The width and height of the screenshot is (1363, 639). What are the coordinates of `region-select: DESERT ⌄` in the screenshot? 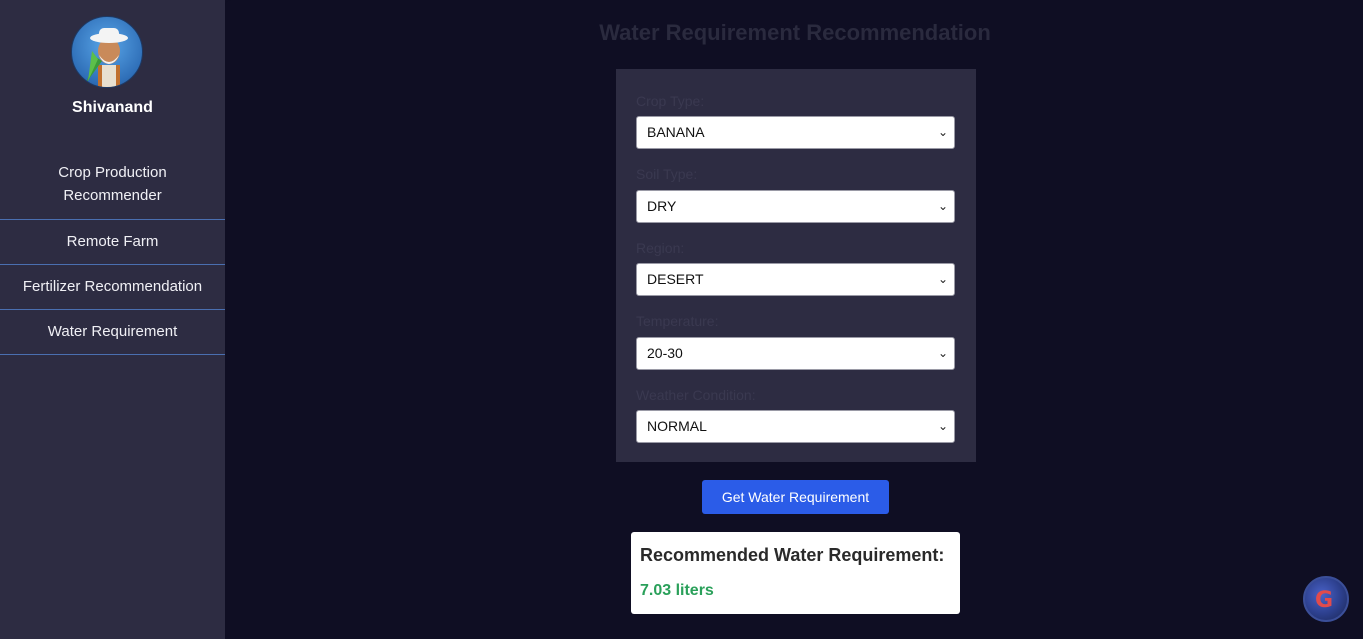 It's located at (795, 279).